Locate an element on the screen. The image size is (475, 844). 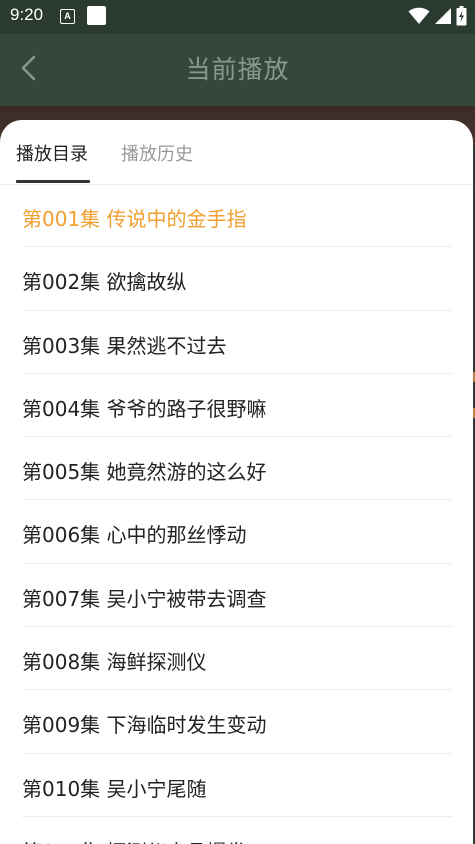
app-bar: 当前播放 is located at coordinates (237, 70).